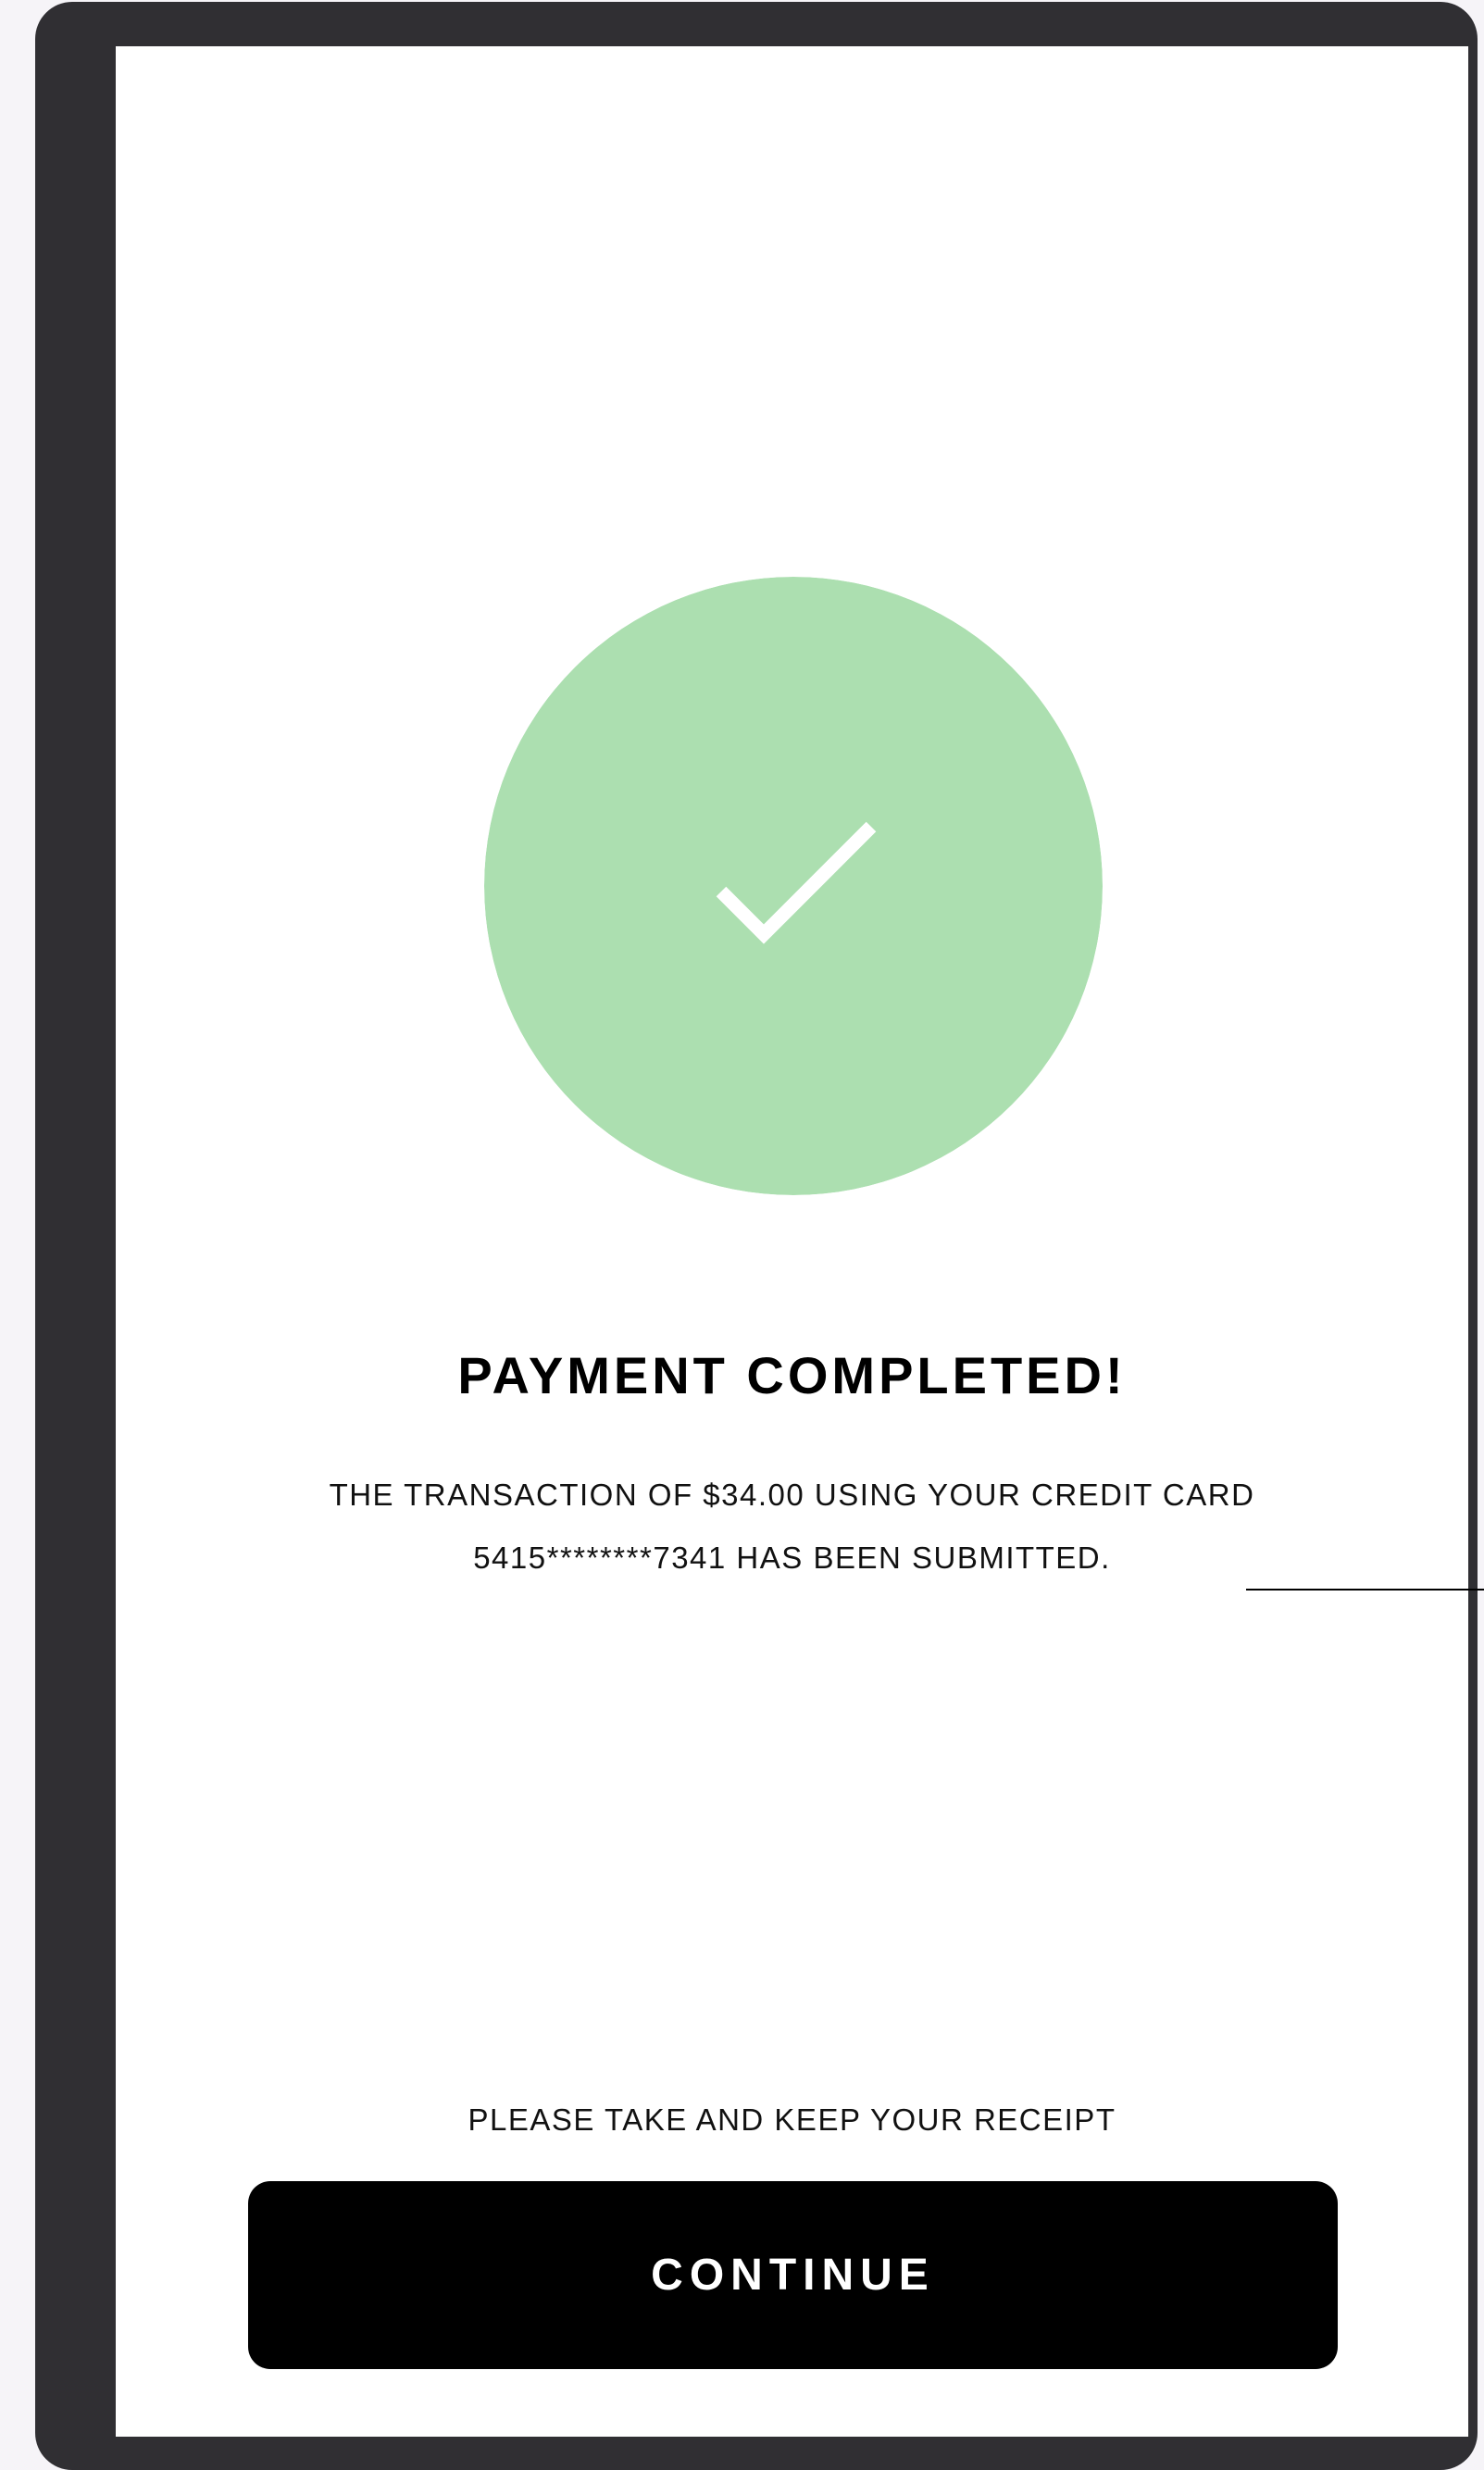 The height and width of the screenshot is (2470, 1484). What do you see at coordinates (792, 1558) in the screenshot?
I see `transaction-message-line: 5415********7341 HAS BEEN SUBMITTED.` at bounding box center [792, 1558].